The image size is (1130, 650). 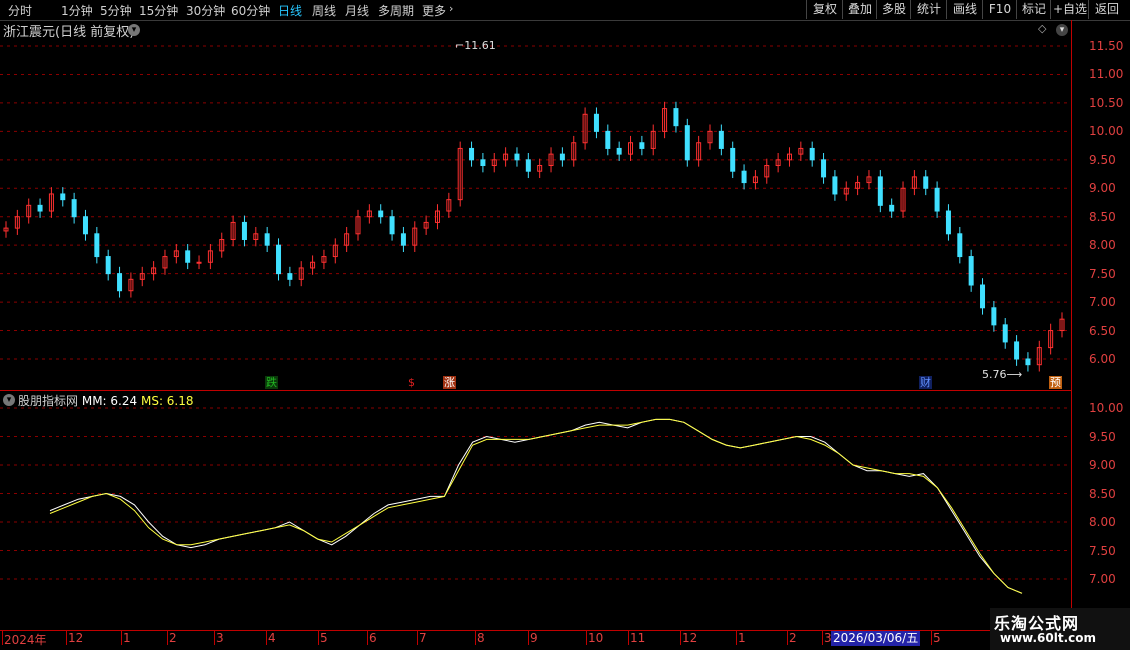 I want to click on pane-divider, so click(x=535, y=390).